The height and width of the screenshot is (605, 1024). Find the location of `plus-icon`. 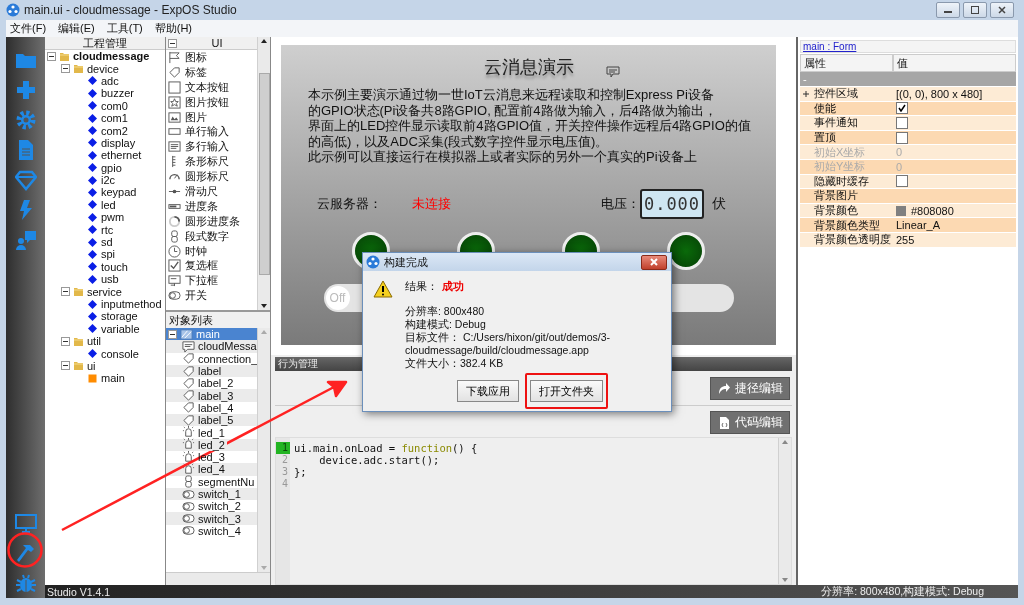

plus-icon is located at coordinates (25, 90).